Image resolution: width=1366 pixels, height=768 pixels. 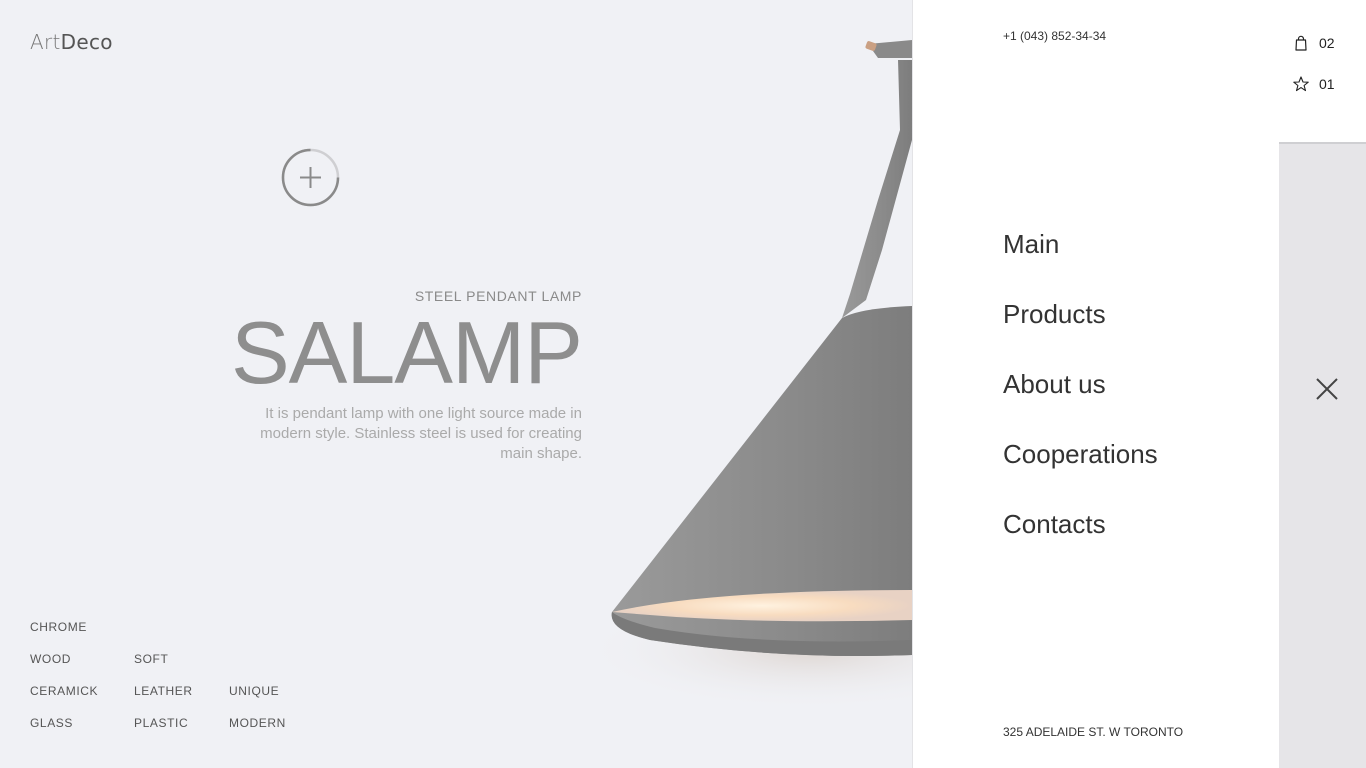 What do you see at coordinates (1327, 84) in the screenshot?
I see `favorites-count: 01` at bounding box center [1327, 84].